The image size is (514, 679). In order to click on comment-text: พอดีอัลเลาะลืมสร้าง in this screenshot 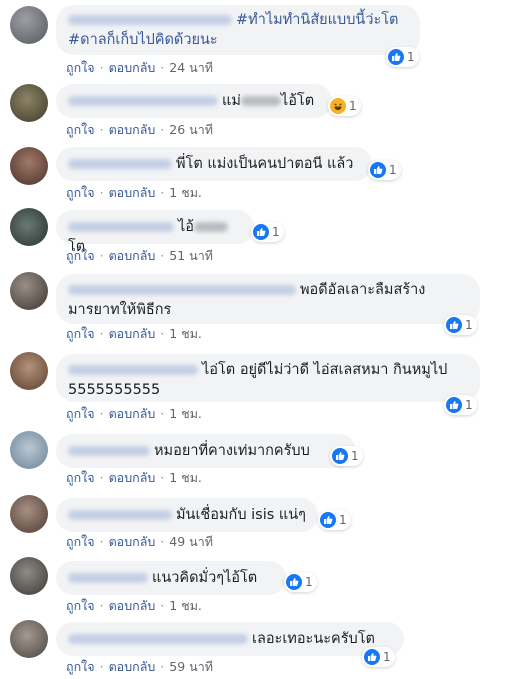, I will do `click(363, 290)`.